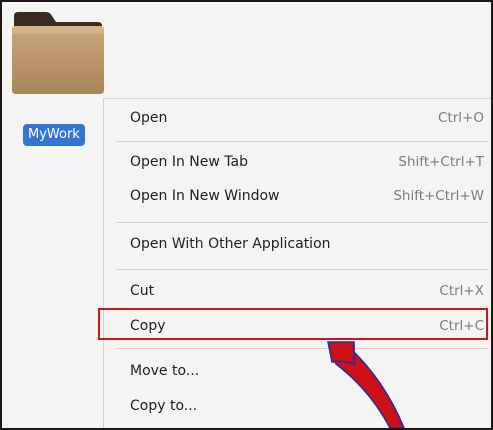  I want to click on menu-item-shortcut: Shift+Ctrl+W, so click(438, 196).